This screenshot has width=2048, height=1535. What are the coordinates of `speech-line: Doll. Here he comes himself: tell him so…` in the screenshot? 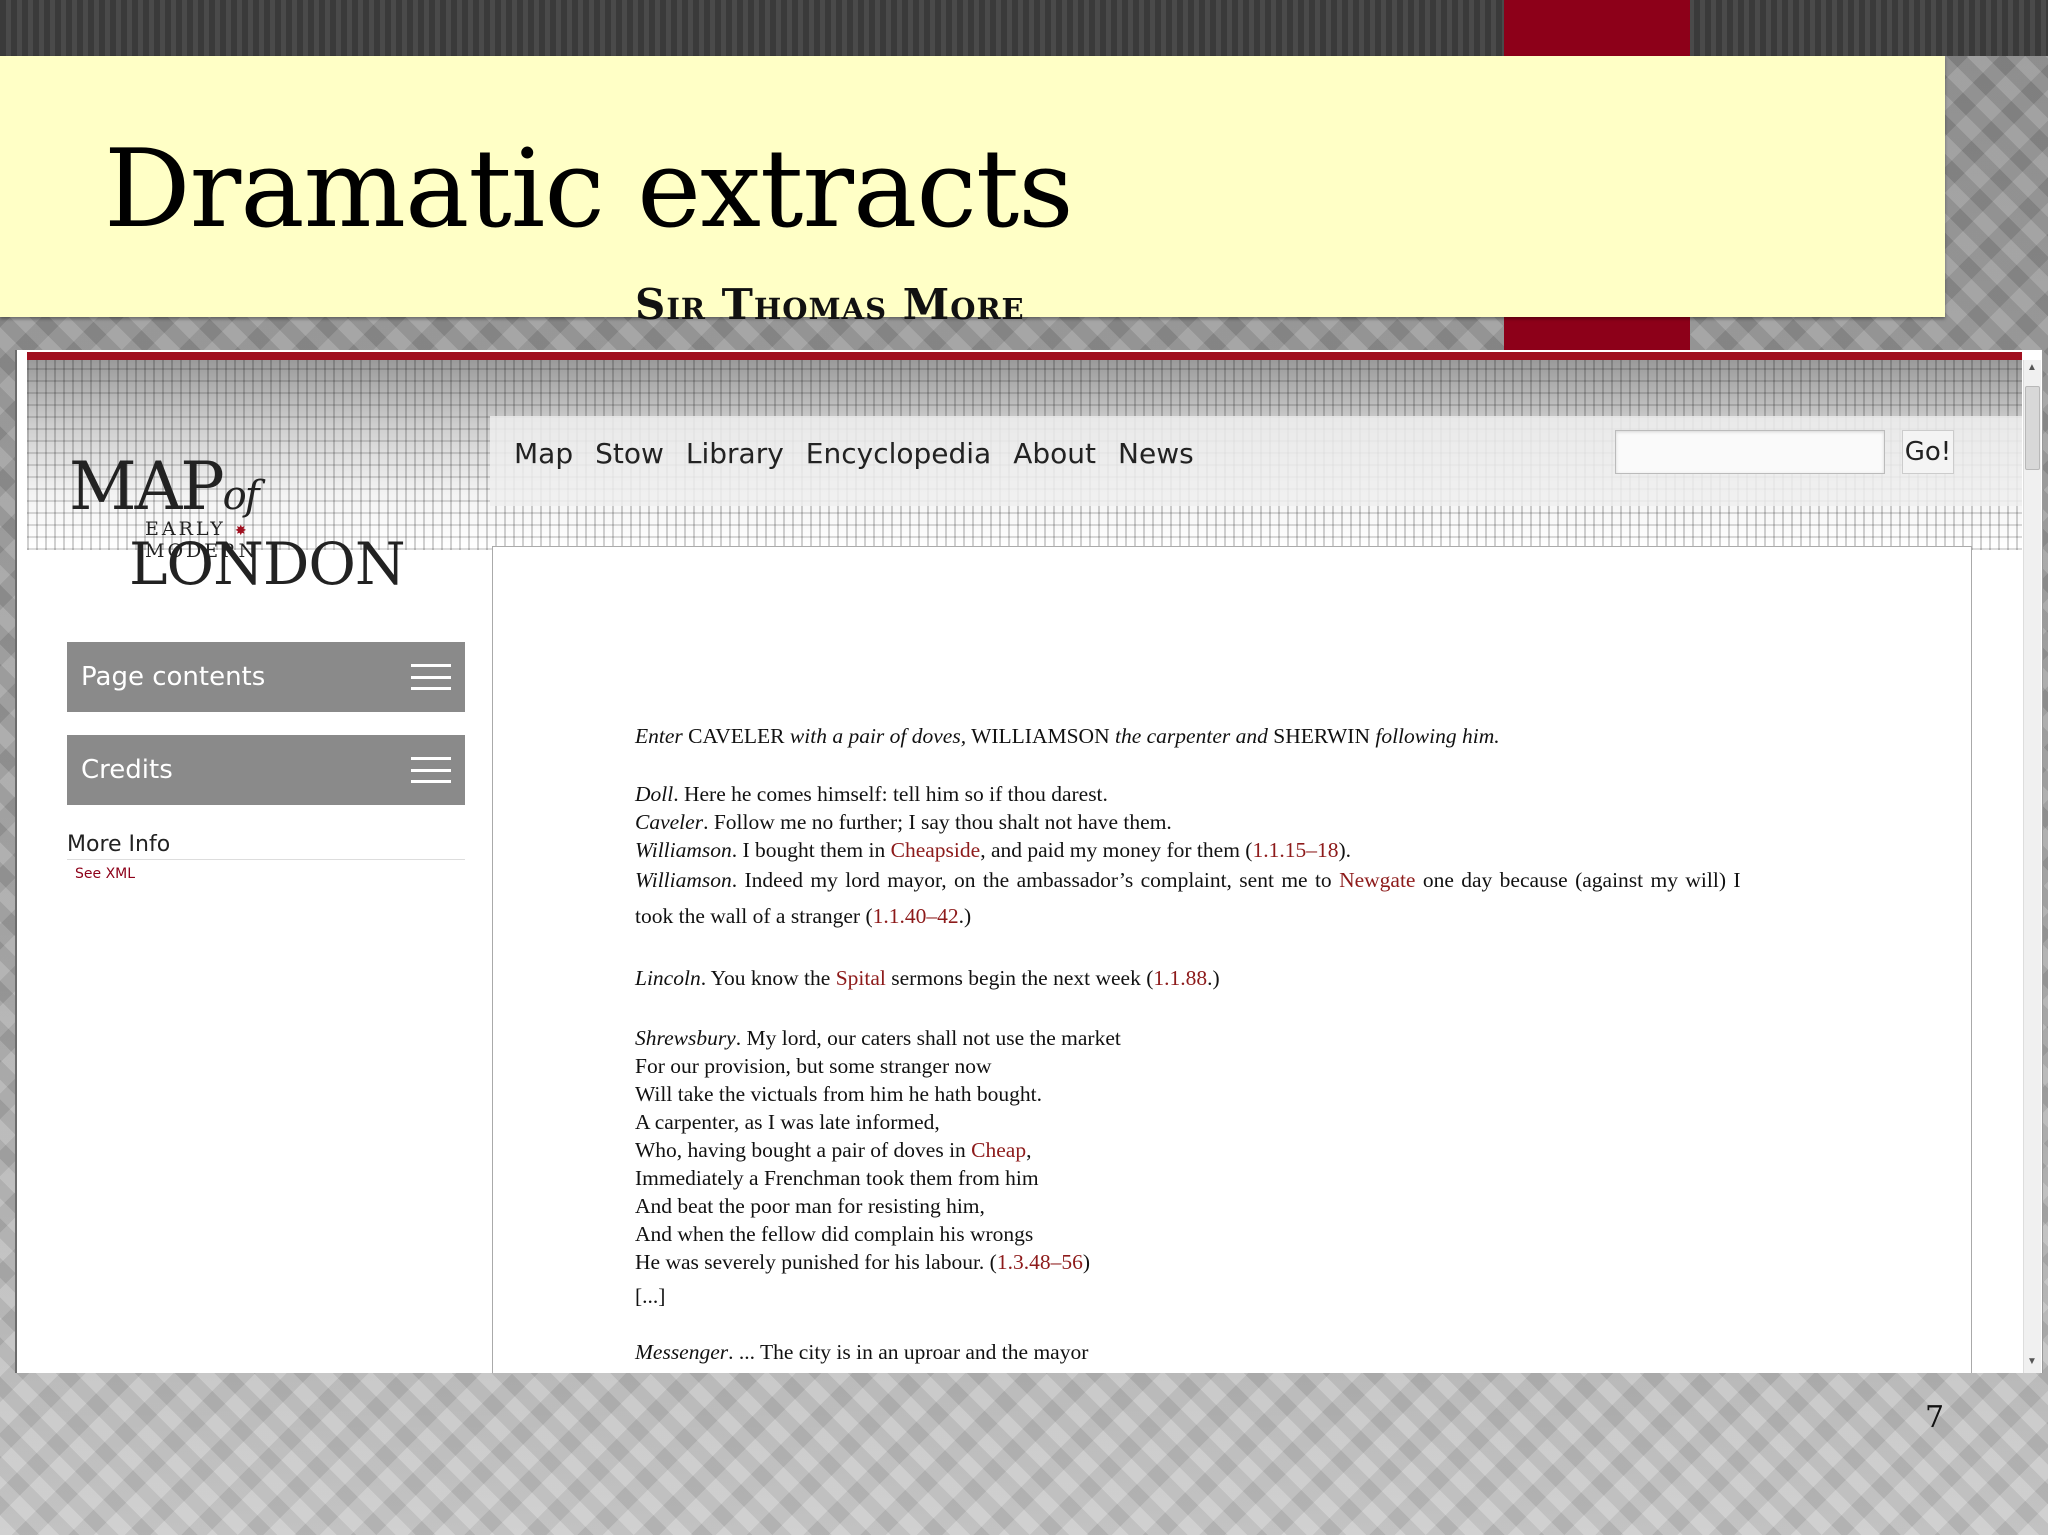 It's located at (871, 794).